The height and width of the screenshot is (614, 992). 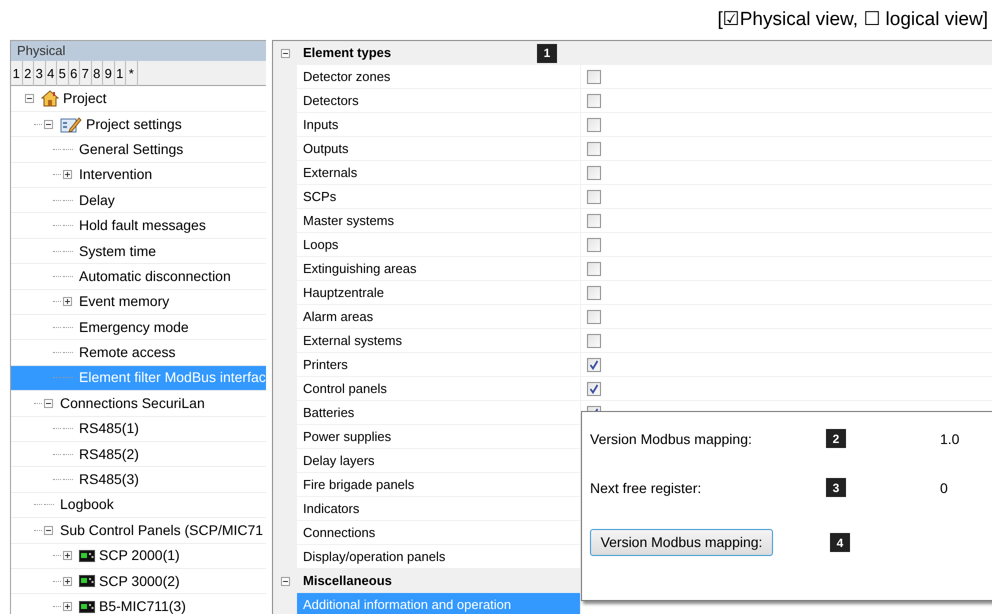 I want to click on tree-item: Connections SecuriLan, so click(x=138, y=404).